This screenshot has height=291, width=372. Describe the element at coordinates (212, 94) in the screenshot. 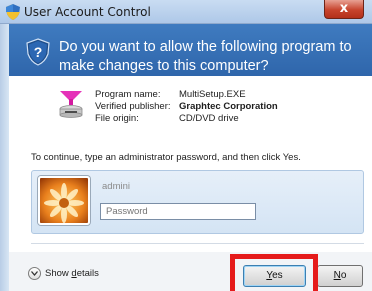

I see `program-name-value: MultiSetup.EXE` at that location.